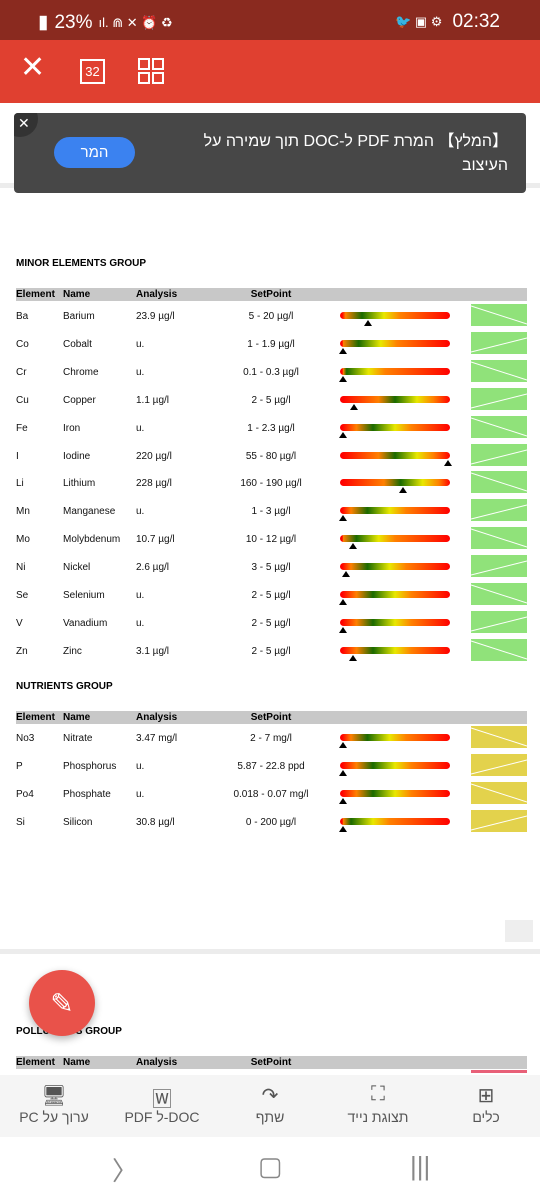 Image resolution: width=540 pixels, height=1200 pixels. Describe the element at coordinates (486, 1117) in the screenshot. I see `bottom-item-label: כלים` at that location.